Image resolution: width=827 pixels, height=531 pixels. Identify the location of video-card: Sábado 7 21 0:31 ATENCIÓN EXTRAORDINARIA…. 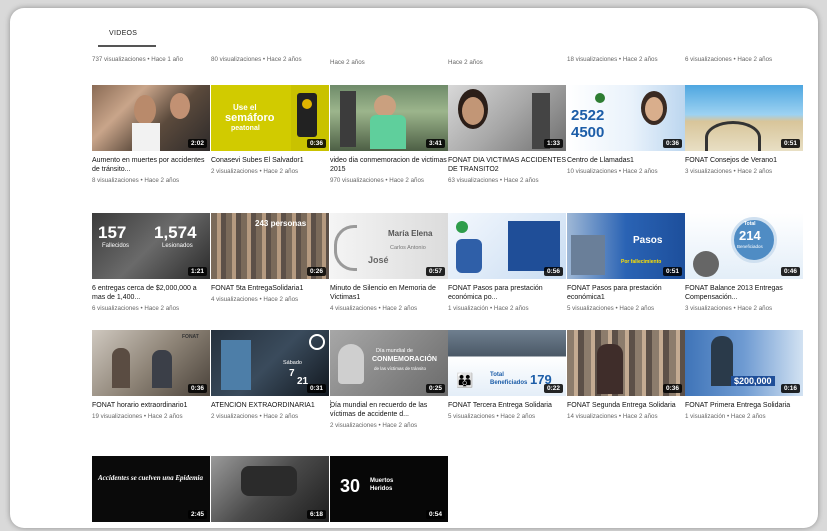
(273, 375).